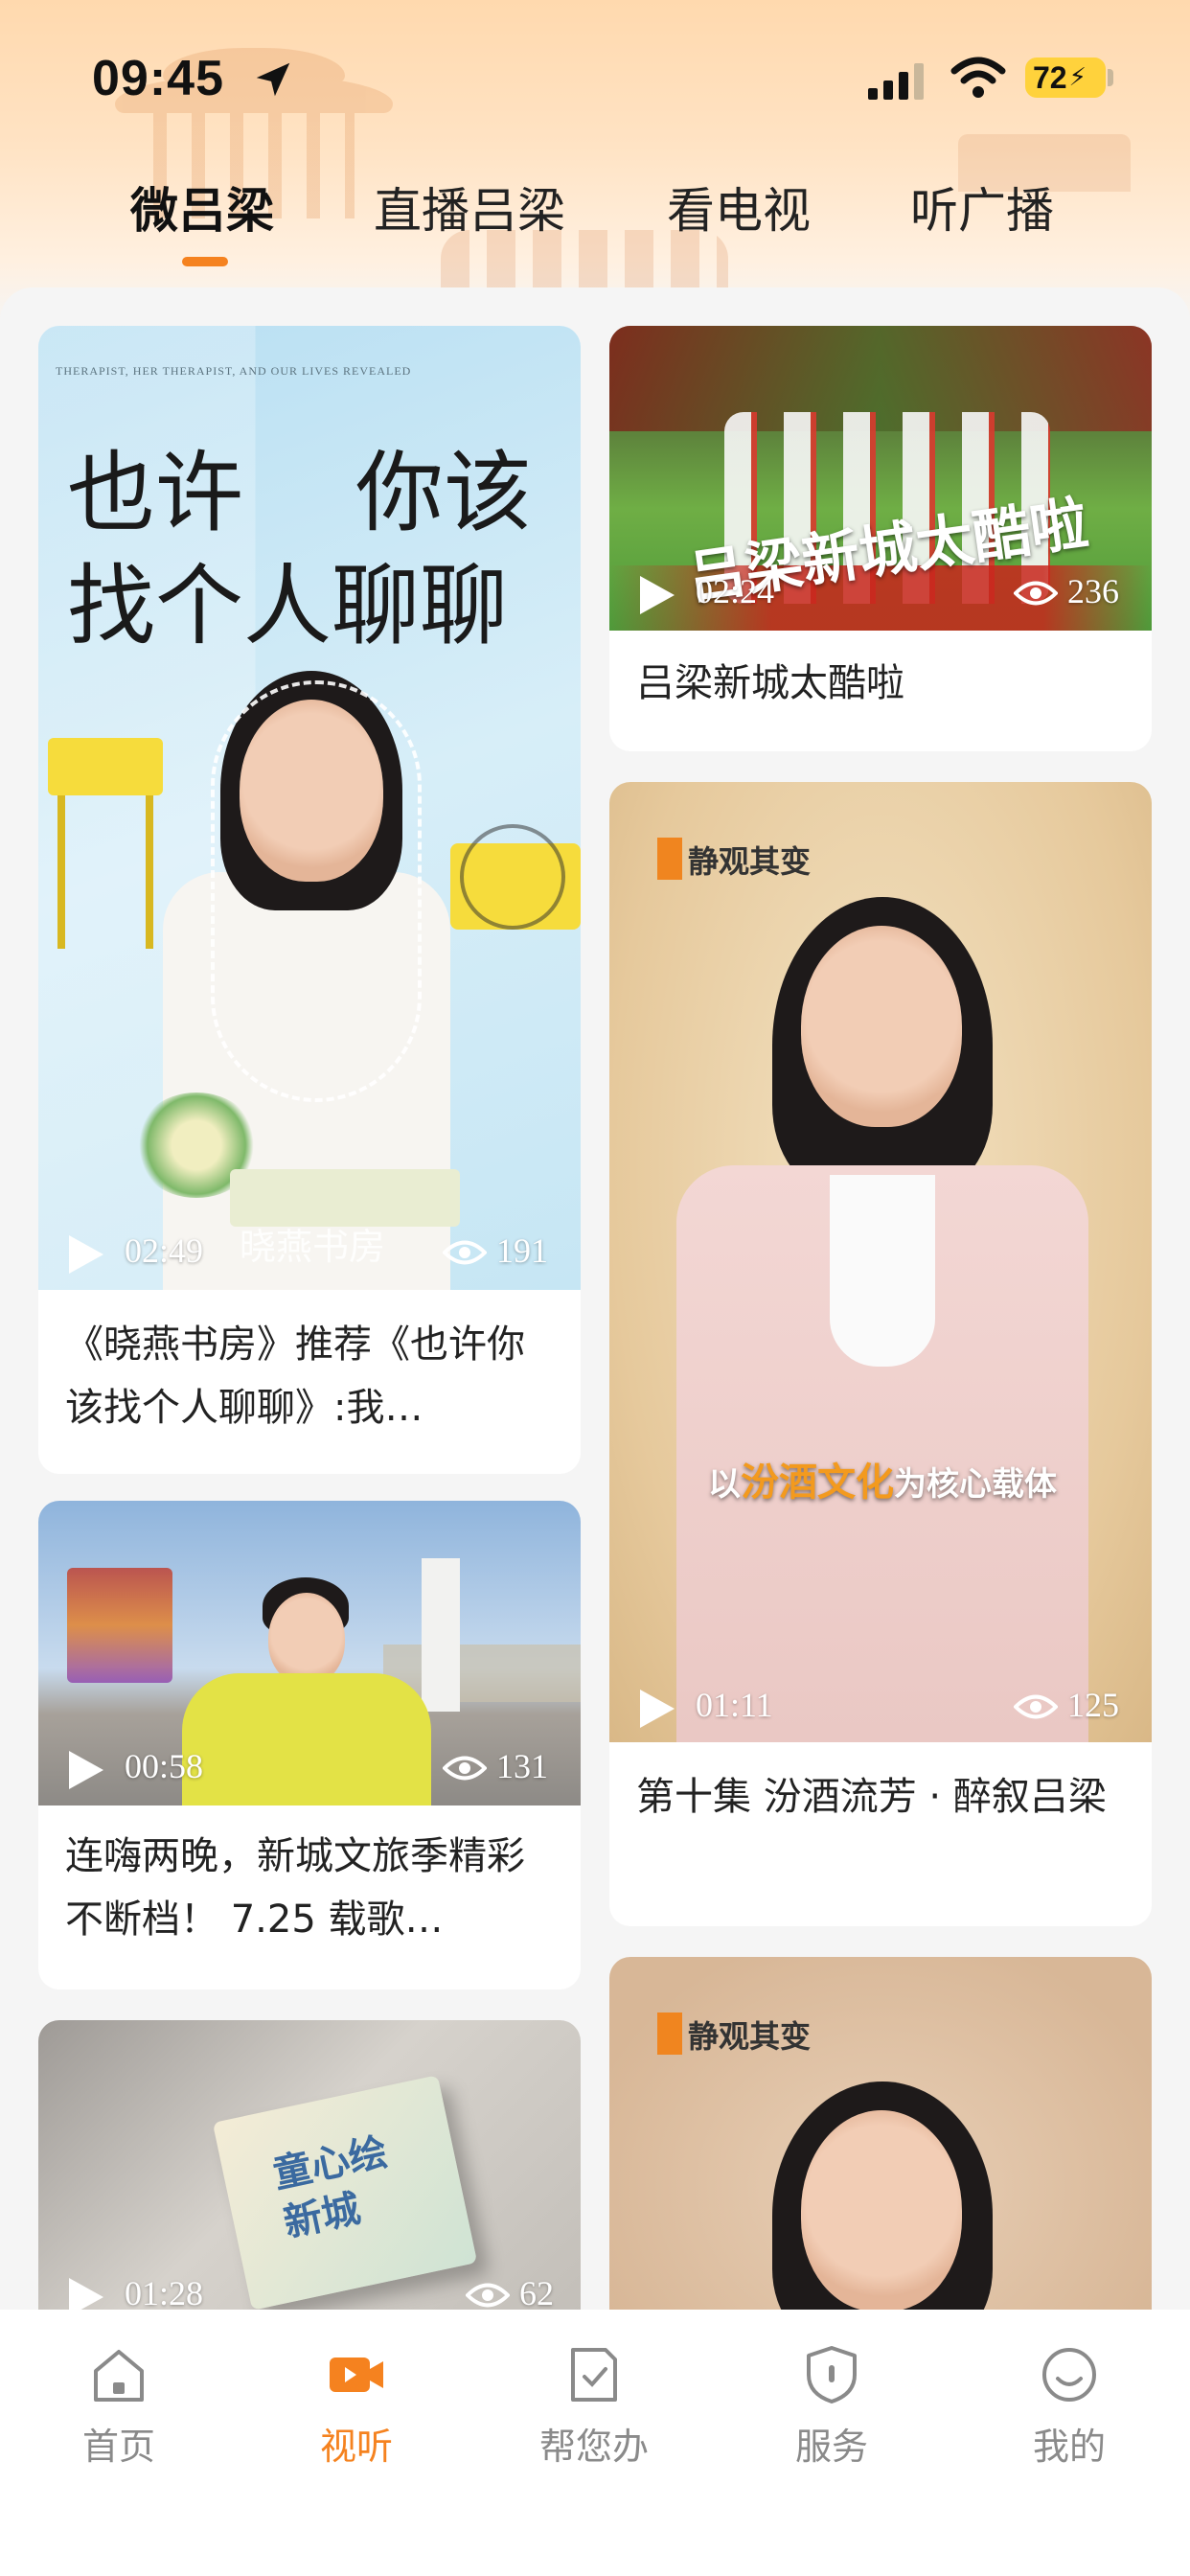  I want to click on video-thumbnail: 吕梁新城太酷啦 02:24 236, so click(881, 478).